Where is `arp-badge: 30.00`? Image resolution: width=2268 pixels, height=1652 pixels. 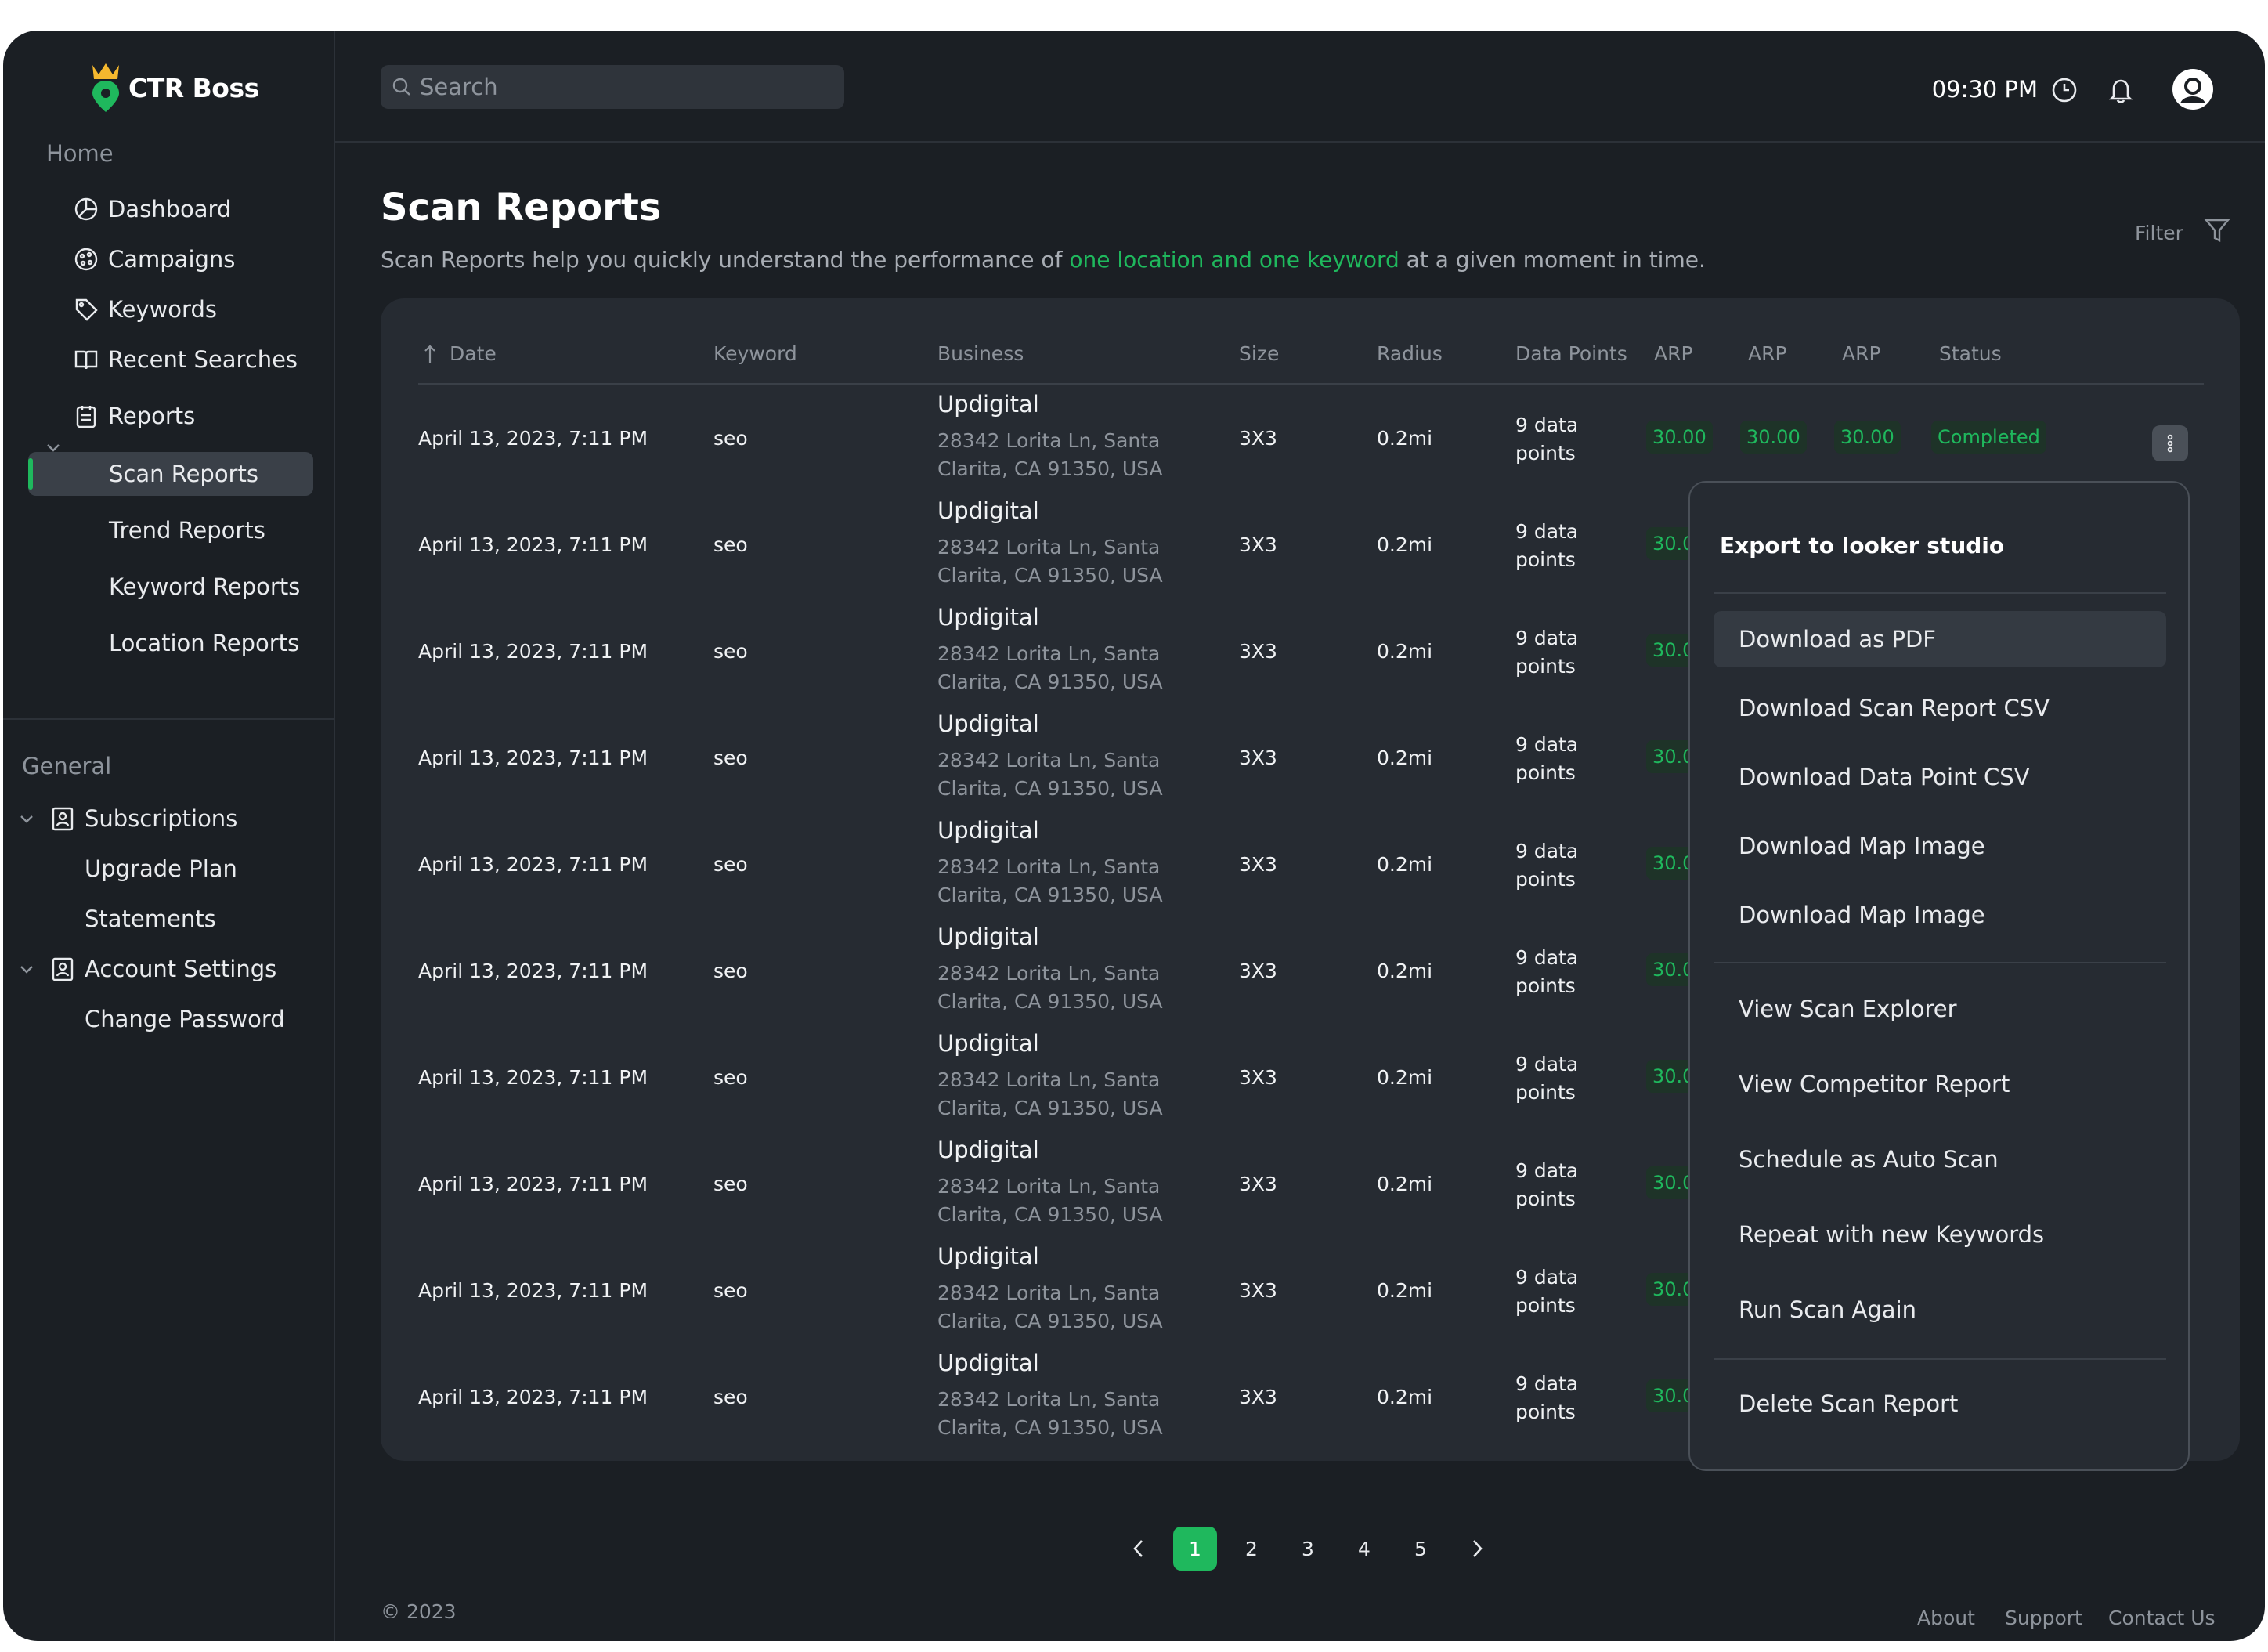 arp-badge: 30.00 is located at coordinates (1680, 437).